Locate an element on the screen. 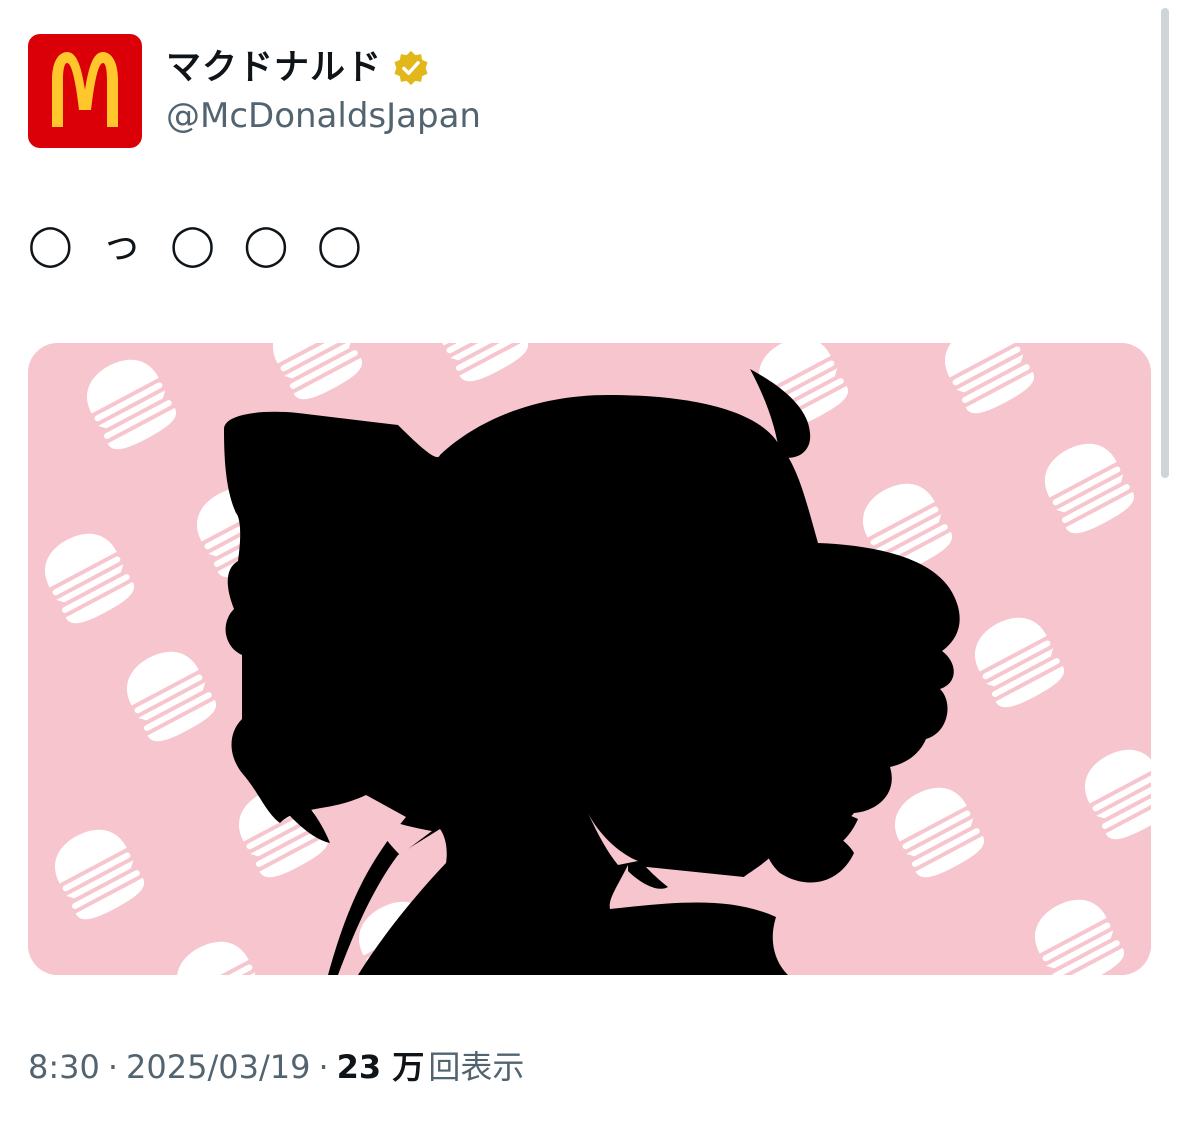  avatar is located at coordinates (85, 91).